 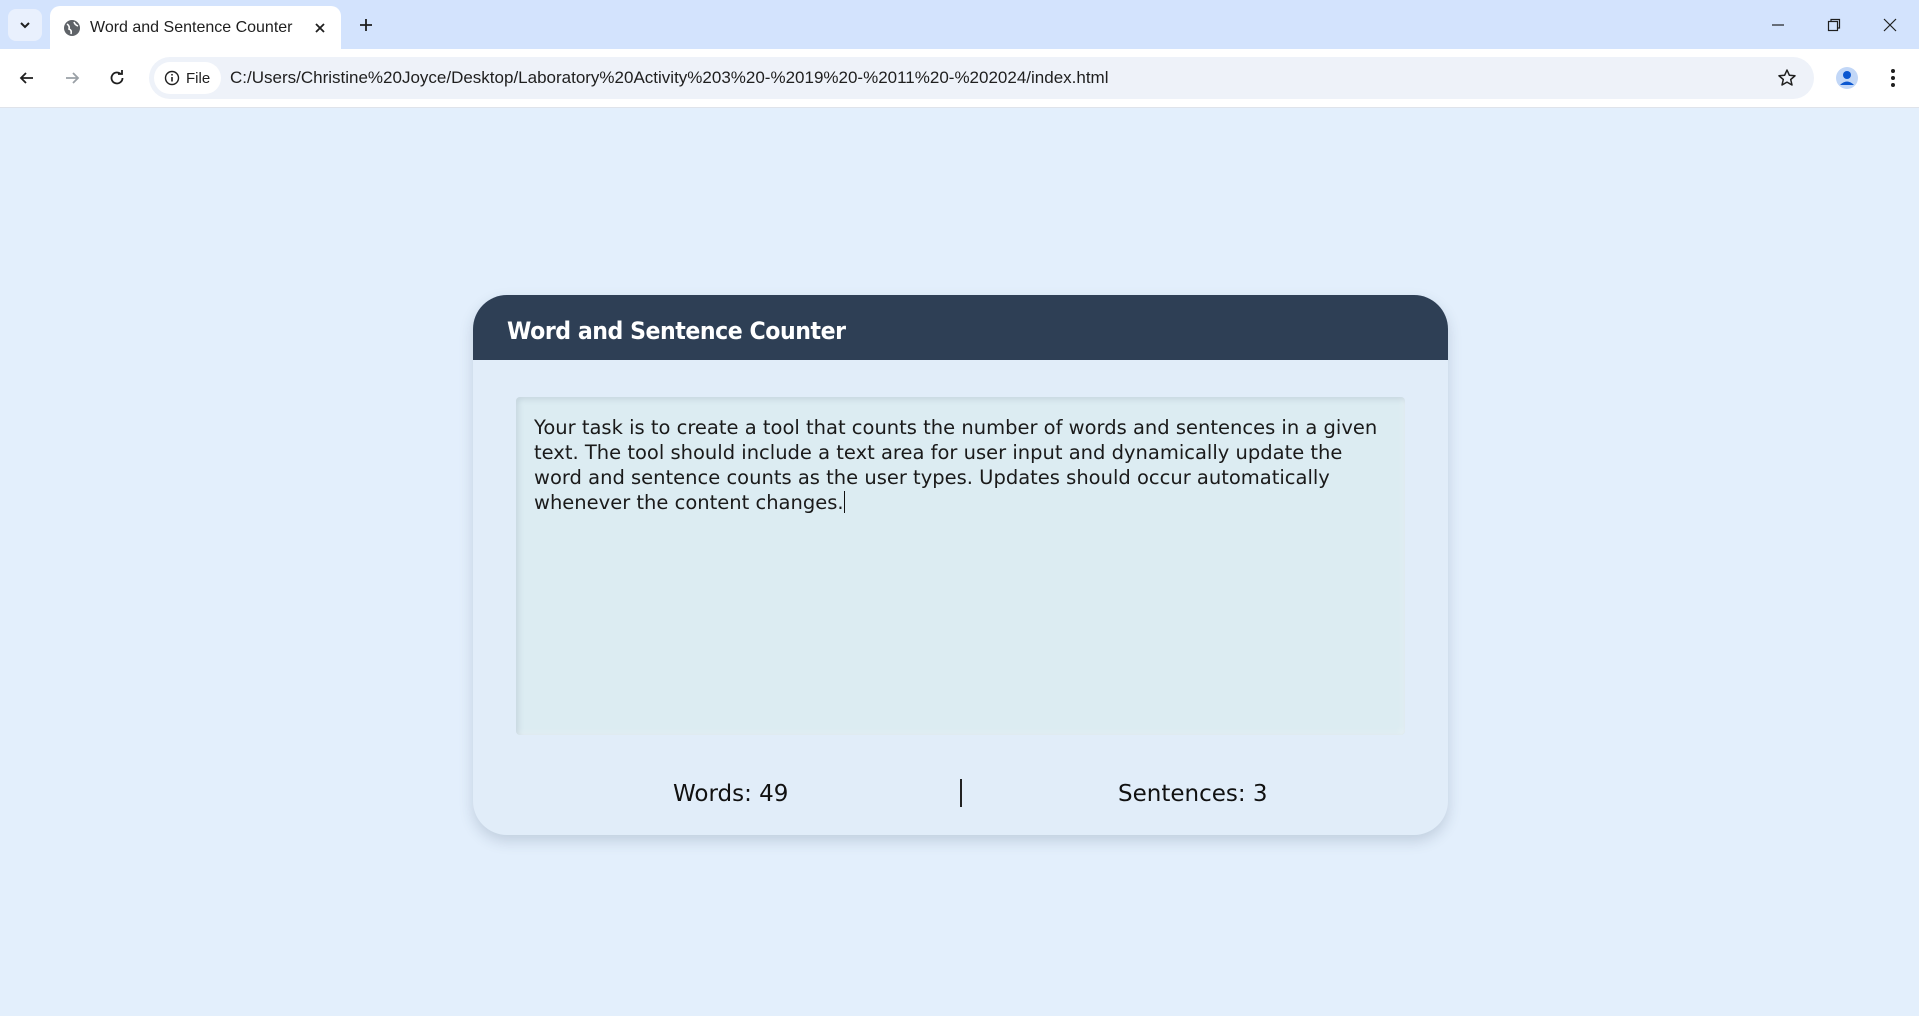 What do you see at coordinates (72, 28) in the screenshot?
I see `globe-icon` at bounding box center [72, 28].